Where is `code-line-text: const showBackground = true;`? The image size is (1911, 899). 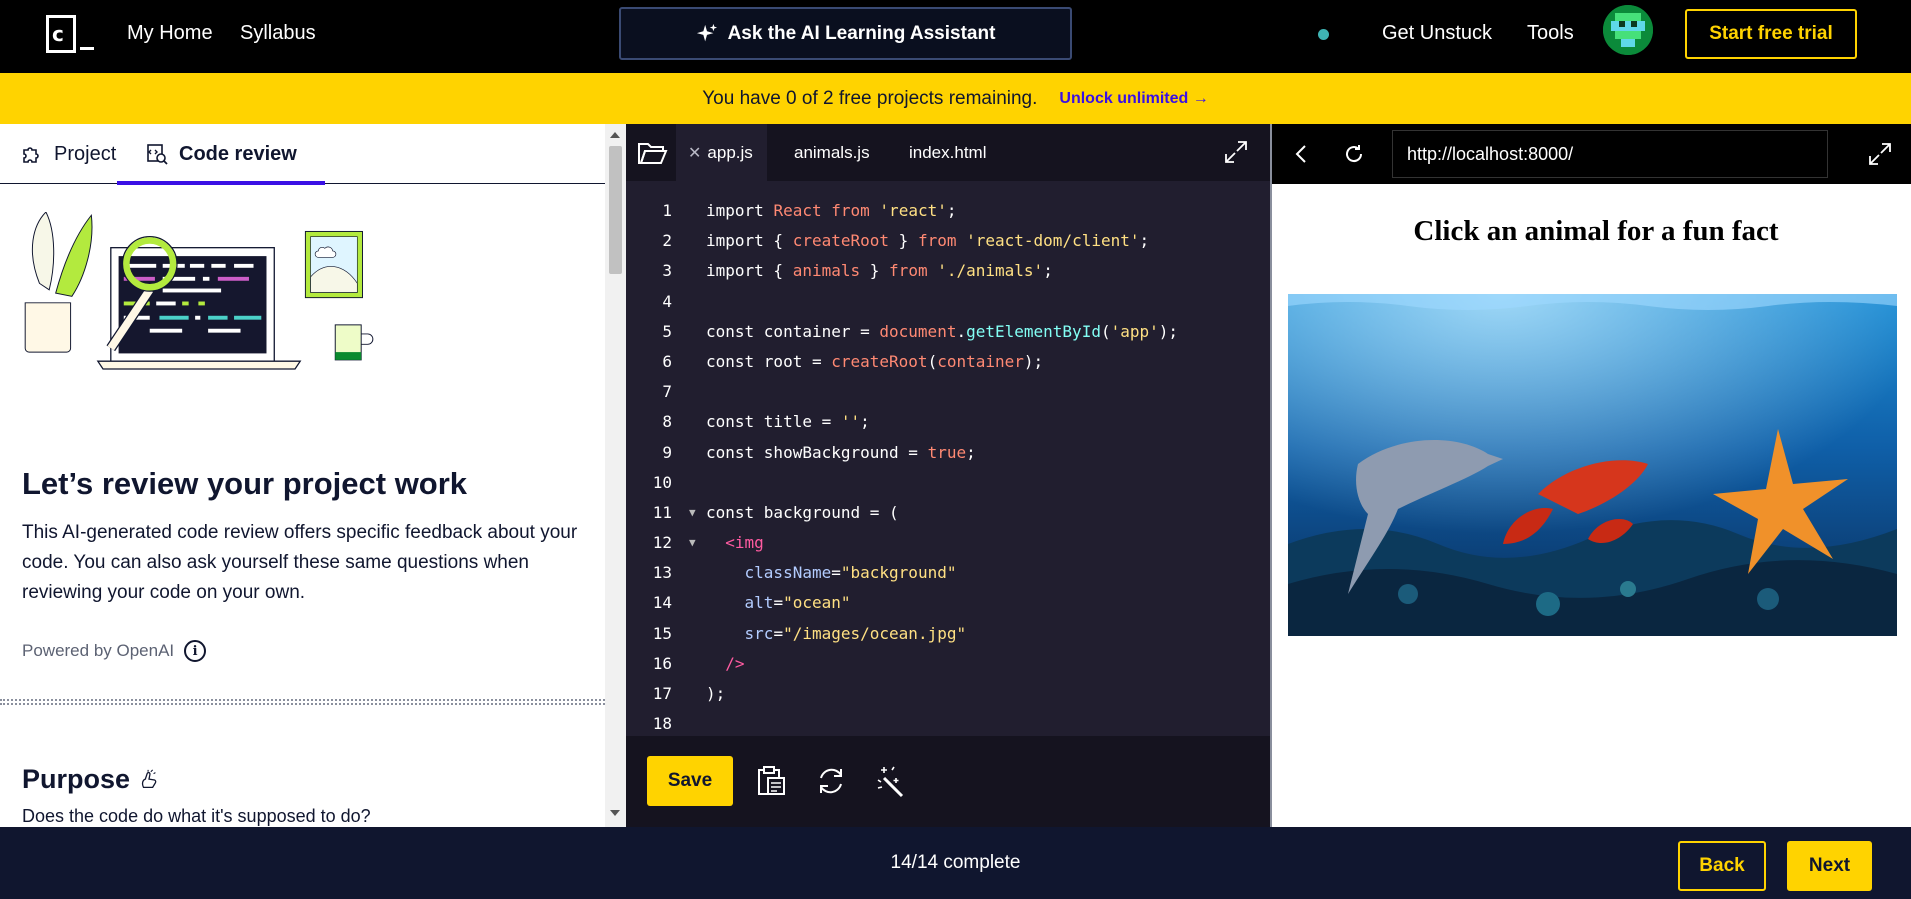
code-line-text: const showBackground = true; is located at coordinates (841, 452).